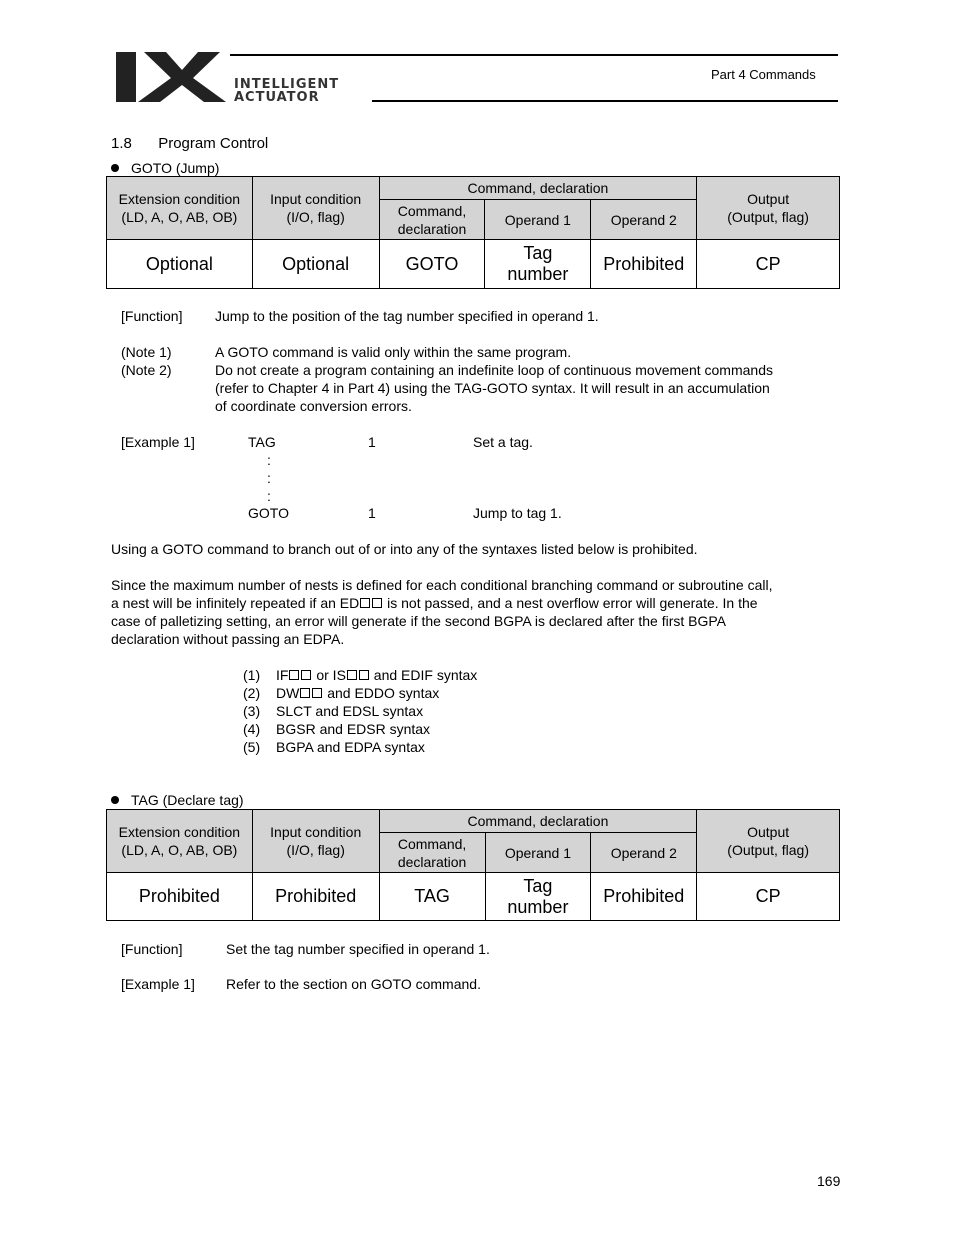 Image resolution: width=954 pixels, height=1235 pixels. What do you see at coordinates (287, 91) in the screenshot?
I see `brand-name: INTELLIGENT ACTUATOR` at bounding box center [287, 91].